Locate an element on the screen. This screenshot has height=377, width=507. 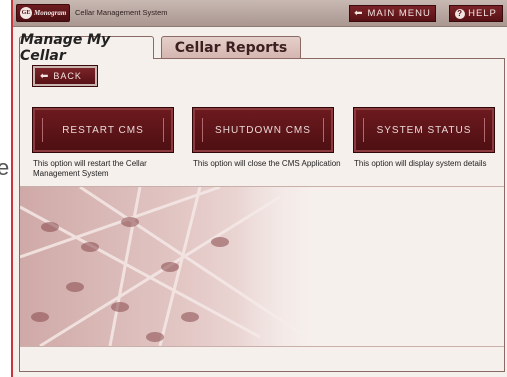
system-status-label: SYSTEM STATUS is located at coordinates (424, 130).